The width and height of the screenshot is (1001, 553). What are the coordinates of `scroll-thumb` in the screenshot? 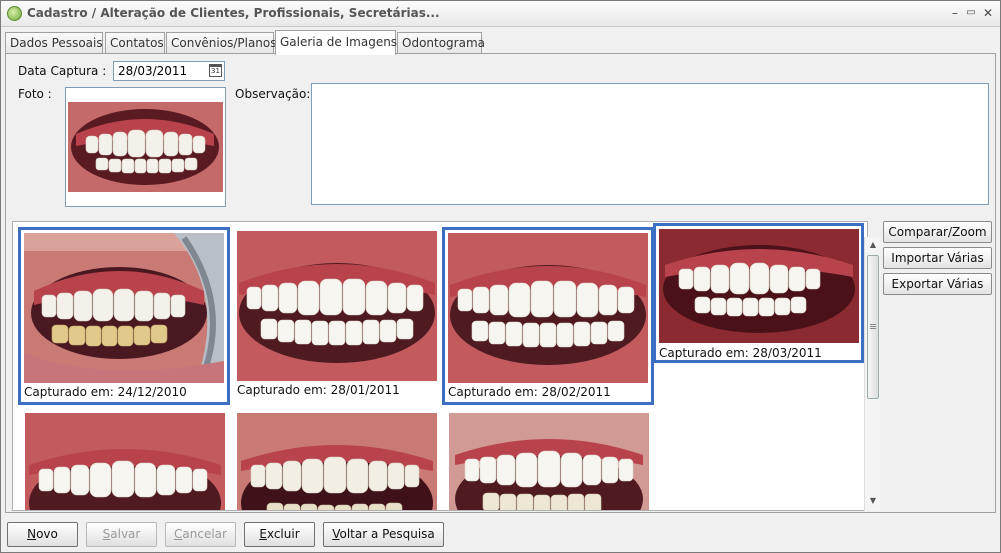 It's located at (873, 327).